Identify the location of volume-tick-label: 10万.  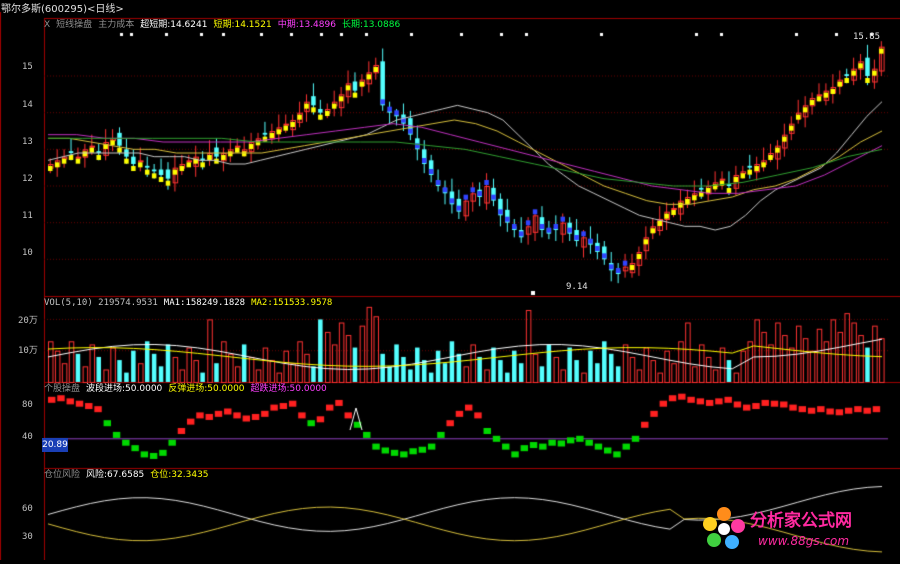
(28, 351).